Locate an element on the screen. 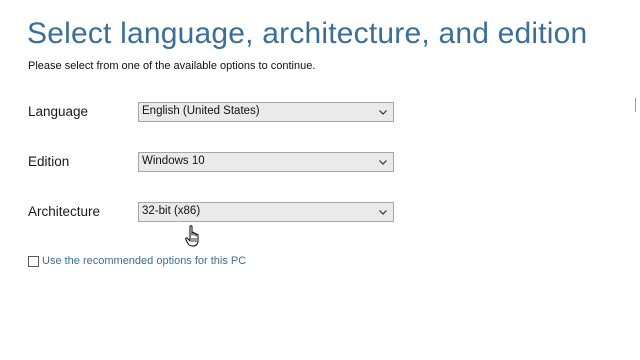 This screenshot has width=640, height=360. recommended-options-label: Use the recommended options for this PC is located at coordinates (144, 261).